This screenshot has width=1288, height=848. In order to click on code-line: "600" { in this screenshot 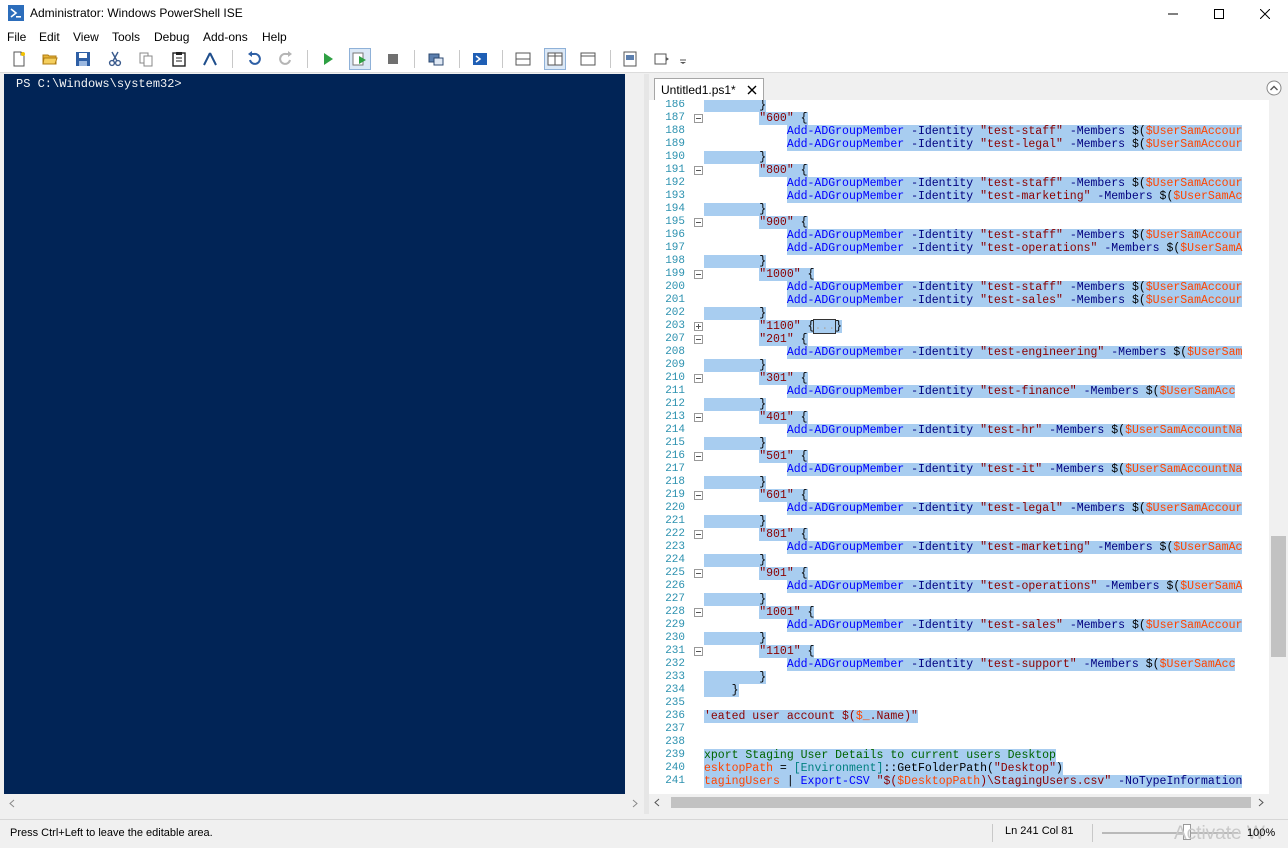, I will do `click(756, 118)`.